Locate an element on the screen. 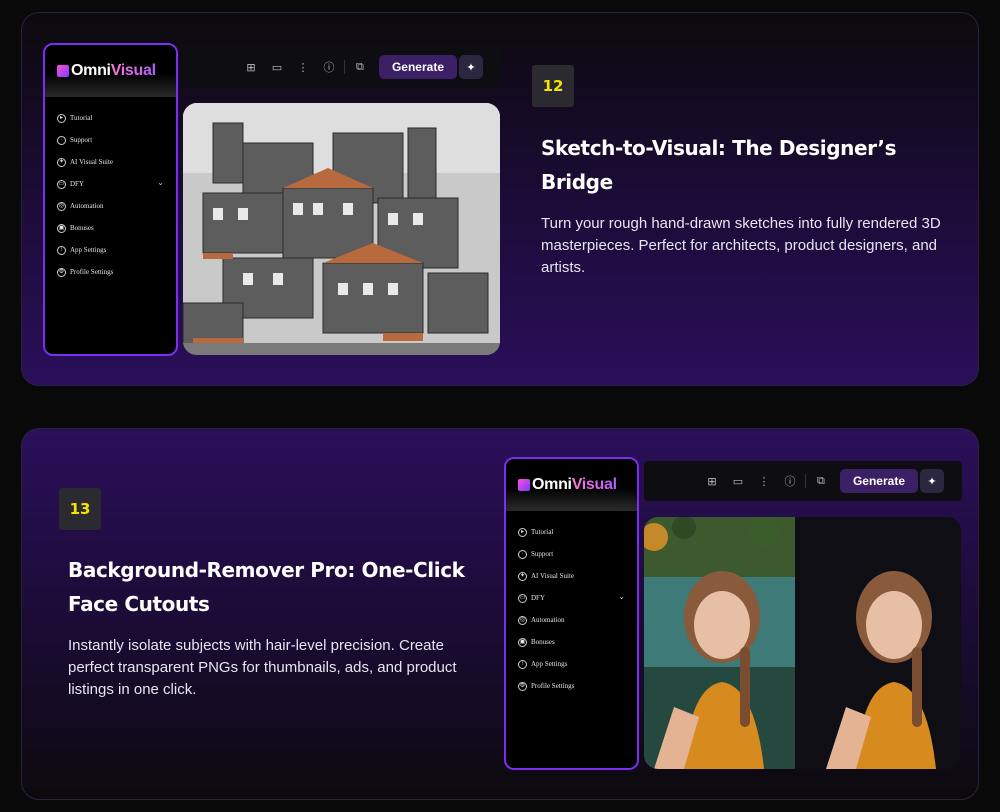 The width and height of the screenshot is (1000, 812). portrait-before-after-illustration is located at coordinates (802, 643).